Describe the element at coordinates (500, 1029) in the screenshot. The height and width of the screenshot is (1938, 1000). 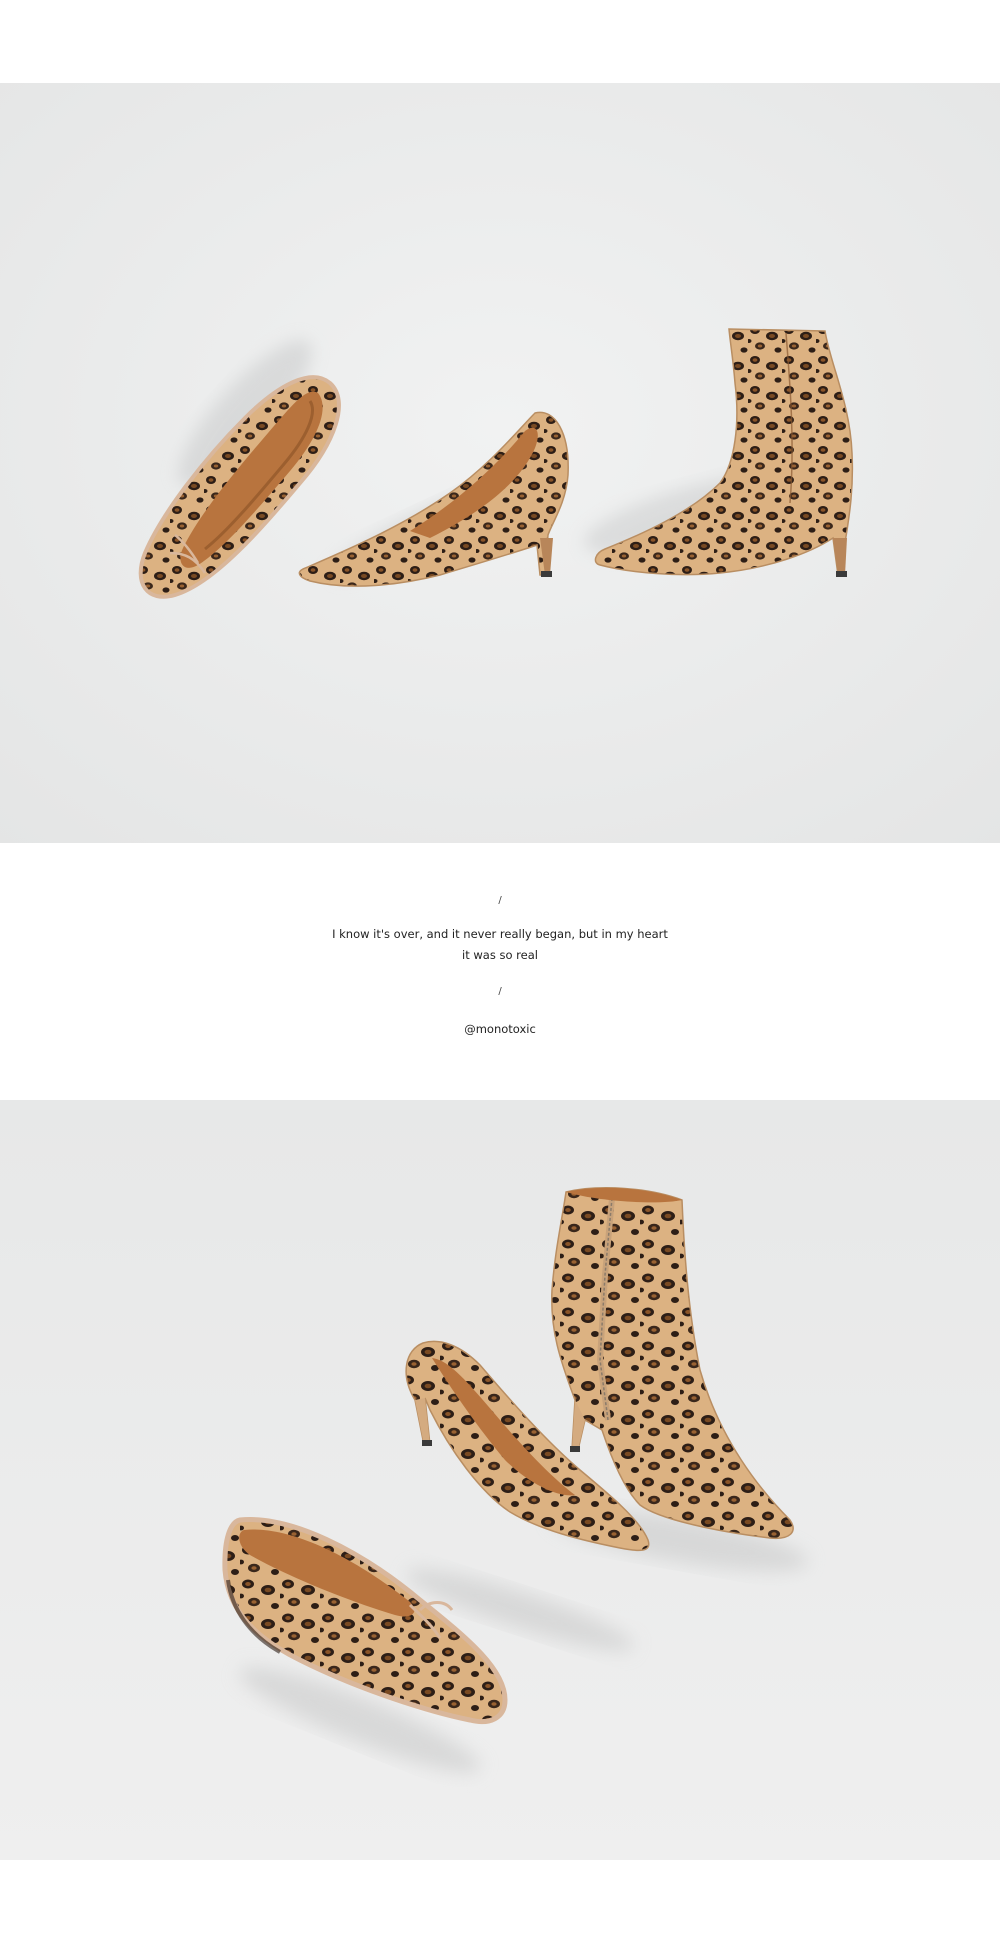
I see `instagram-handle: @monotoxic` at that location.